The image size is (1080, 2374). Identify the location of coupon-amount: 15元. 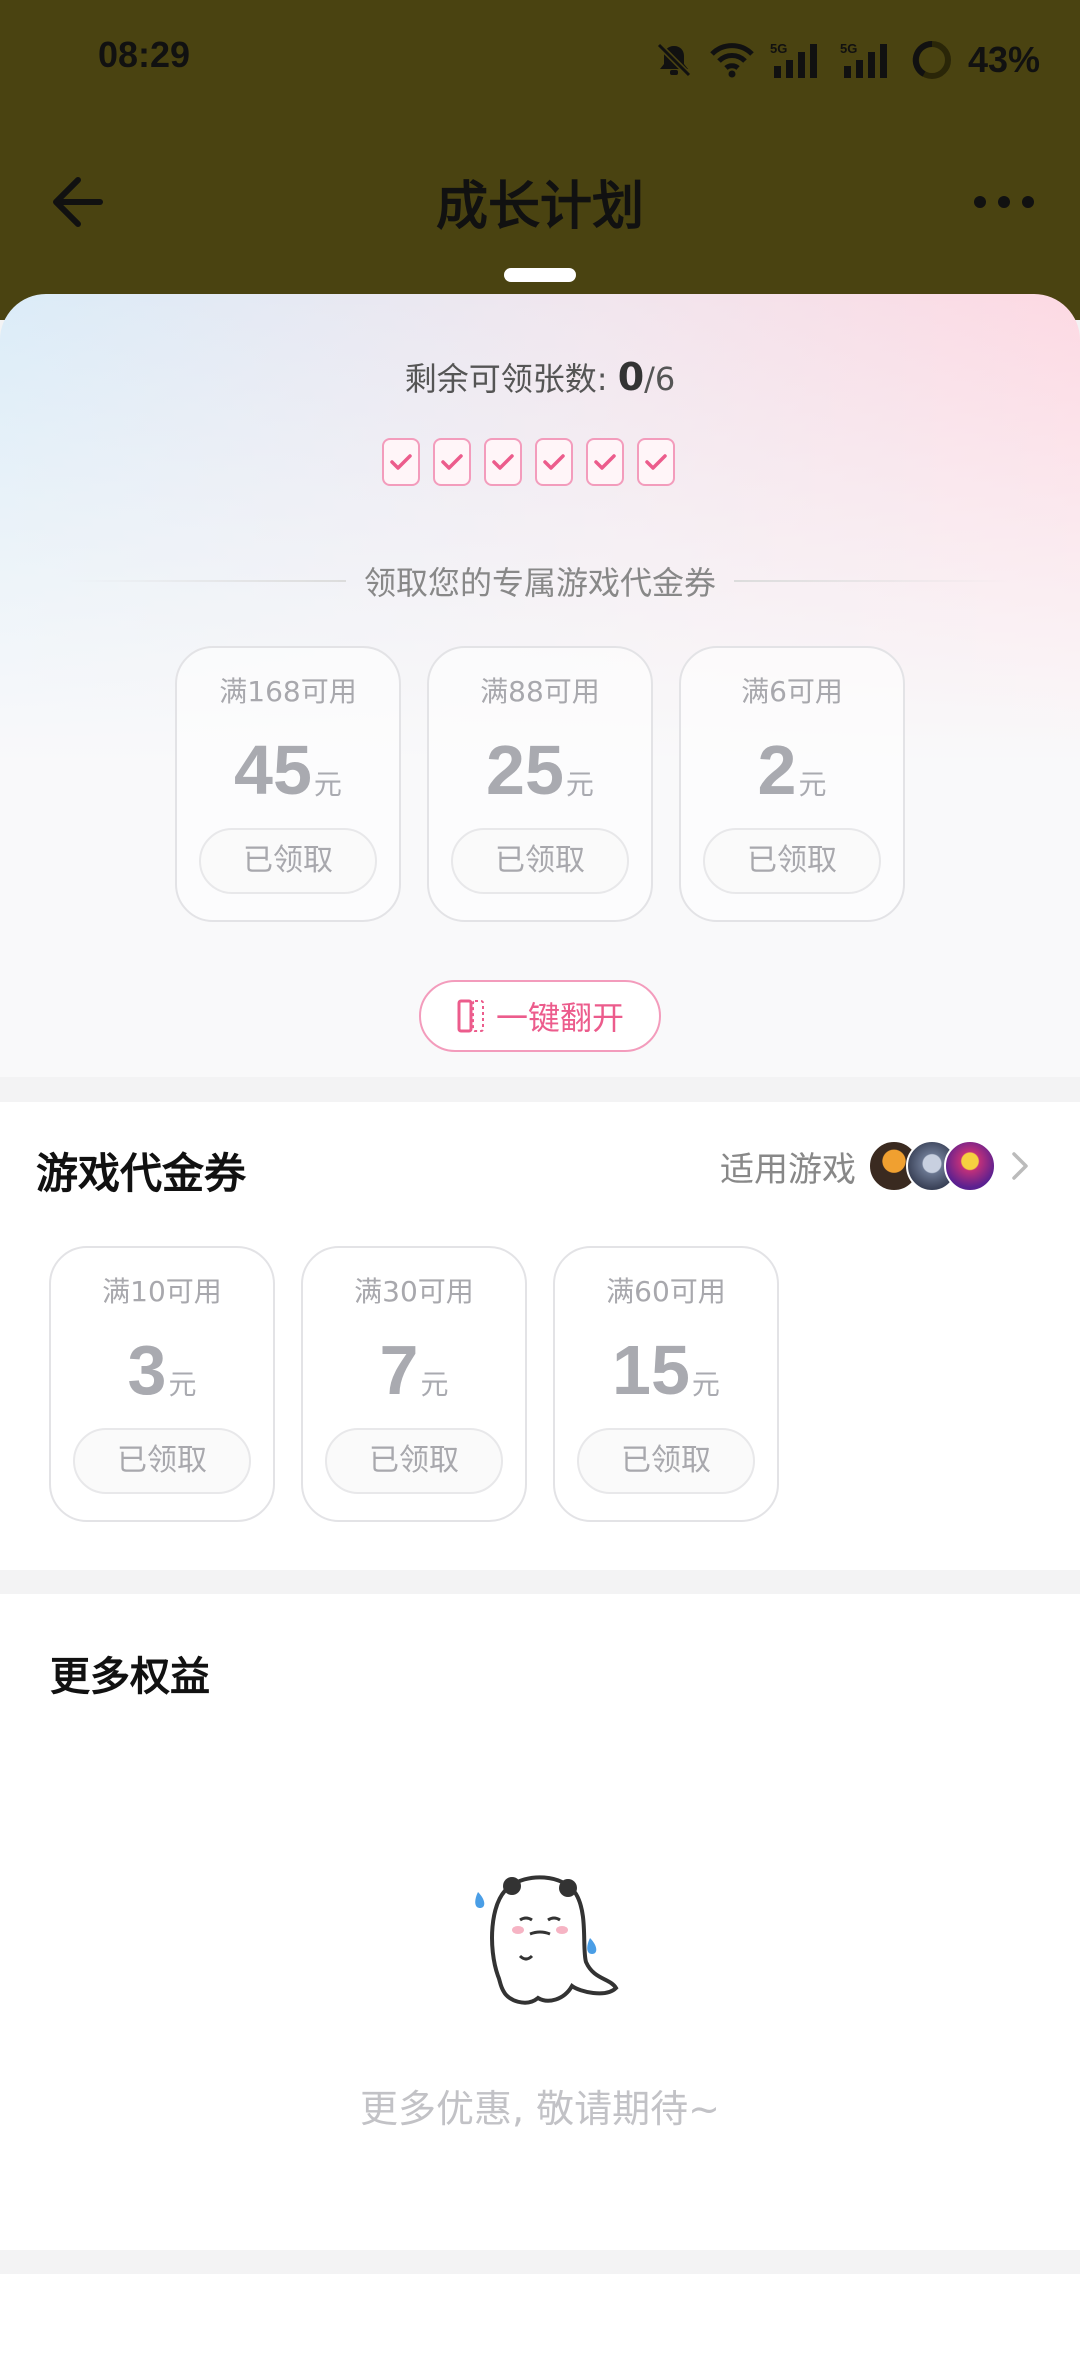
(666, 1370).